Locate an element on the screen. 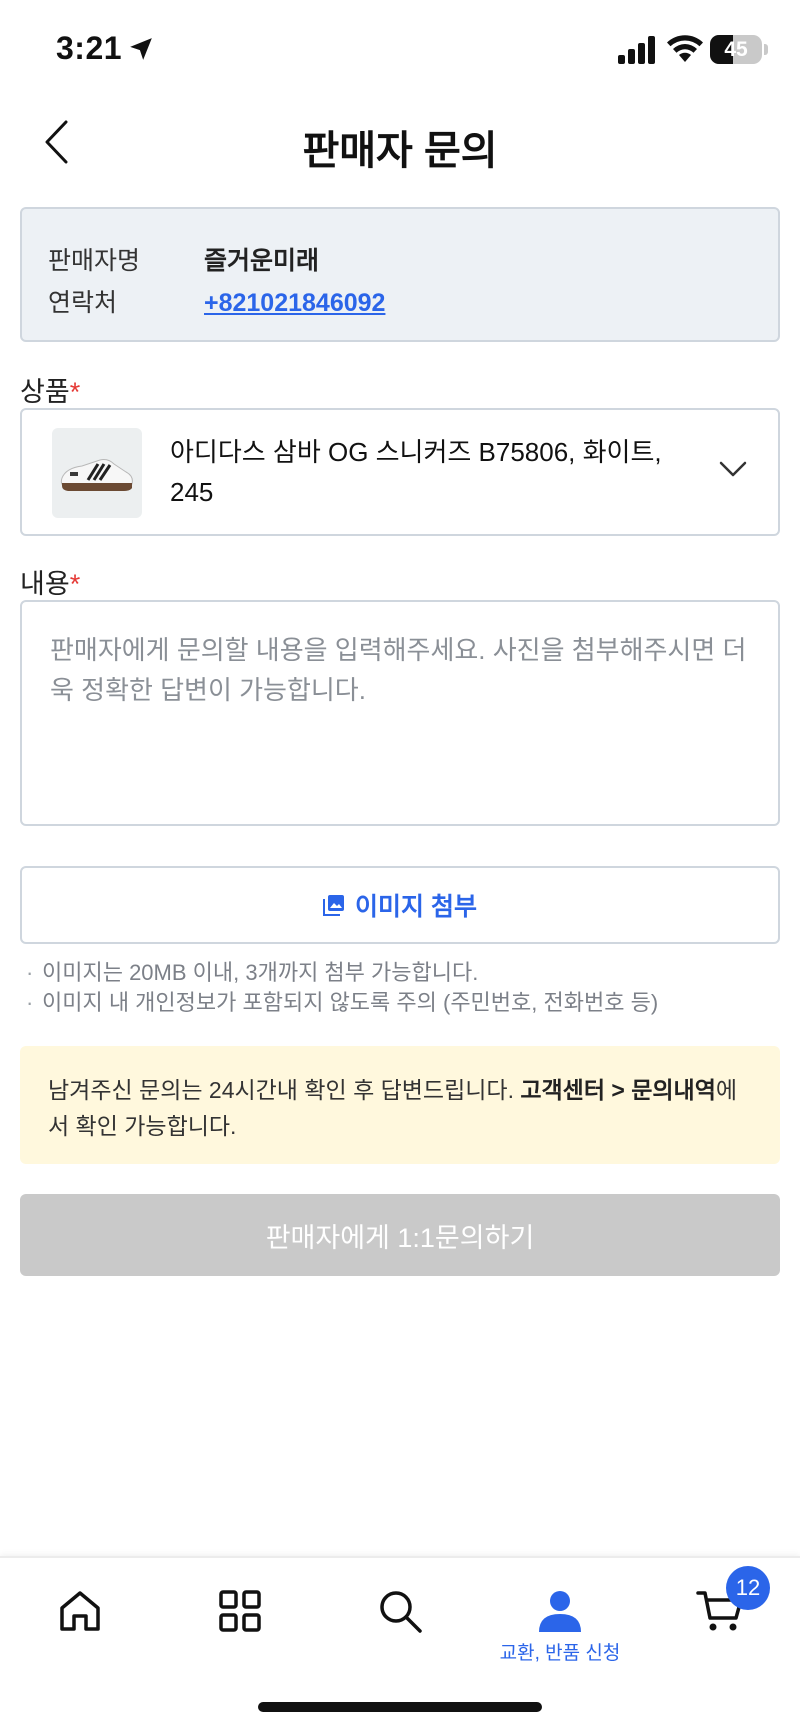 This screenshot has height=1732, width=800. content-box is located at coordinates (400, 713).